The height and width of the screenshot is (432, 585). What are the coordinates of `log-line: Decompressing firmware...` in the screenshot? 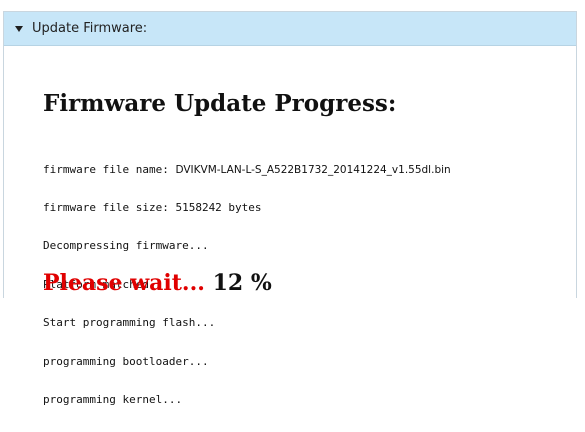 It's located at (126, 246).